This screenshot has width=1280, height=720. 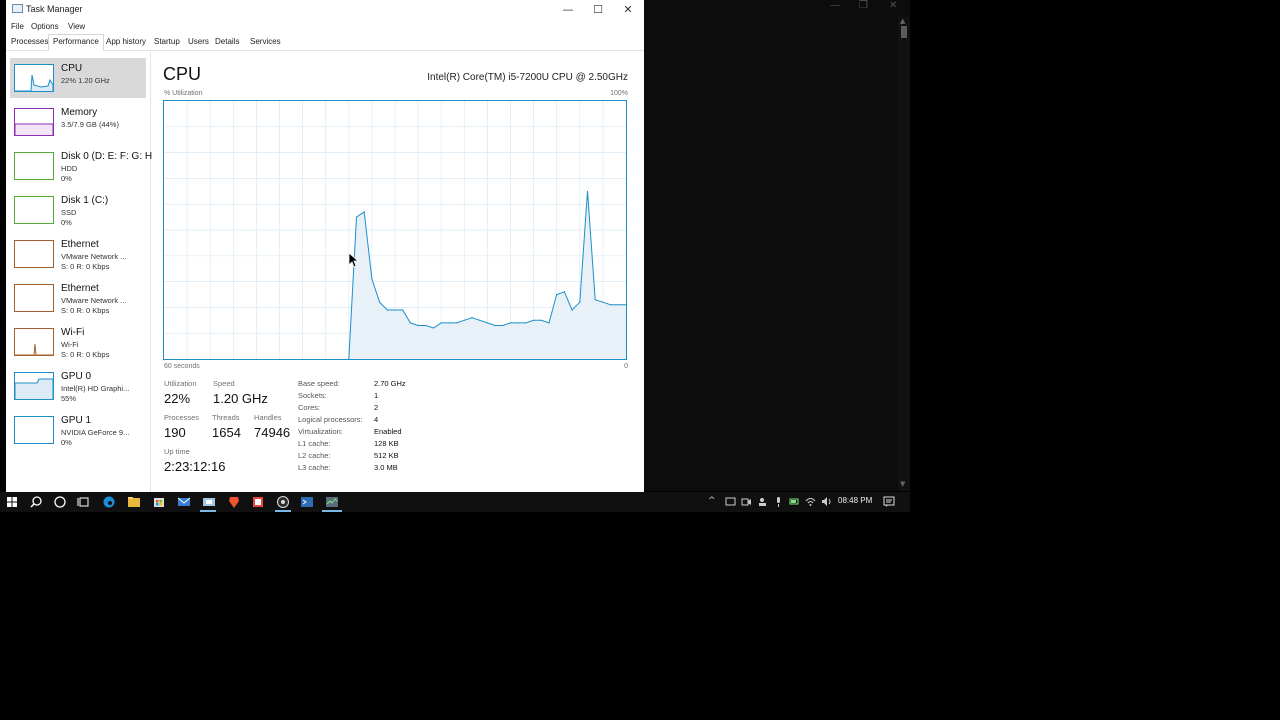 I want to click on menu-file: File, so click(x=17, y=26).